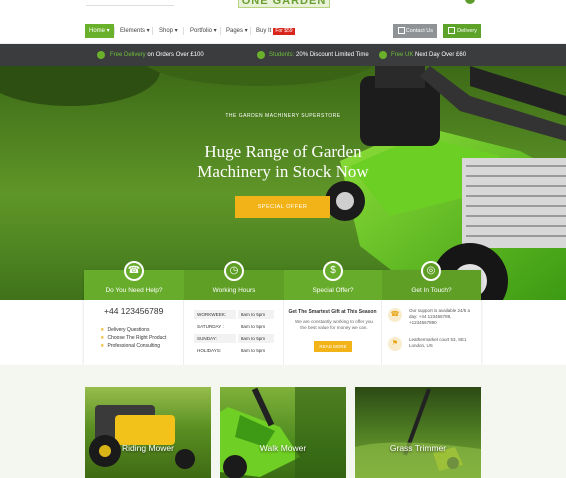 The height and width of the screenshot is (478, 566). I want to click on promo-highlight: Free UK, so click(402, 55).